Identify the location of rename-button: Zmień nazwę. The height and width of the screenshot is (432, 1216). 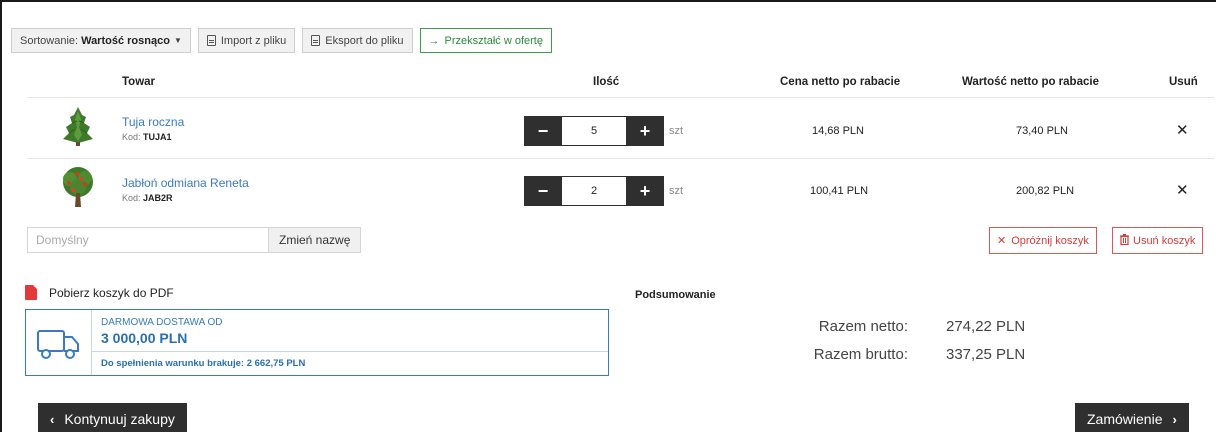
(315, 240).